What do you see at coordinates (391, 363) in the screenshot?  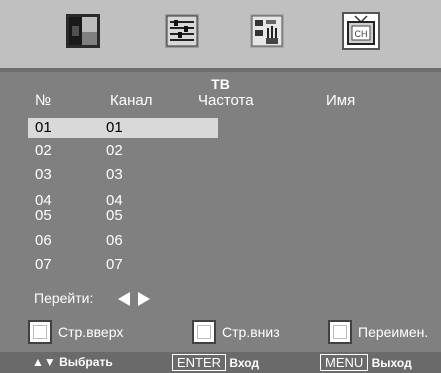 I see `exit-label: Выход` at bounding box center [391, 363].